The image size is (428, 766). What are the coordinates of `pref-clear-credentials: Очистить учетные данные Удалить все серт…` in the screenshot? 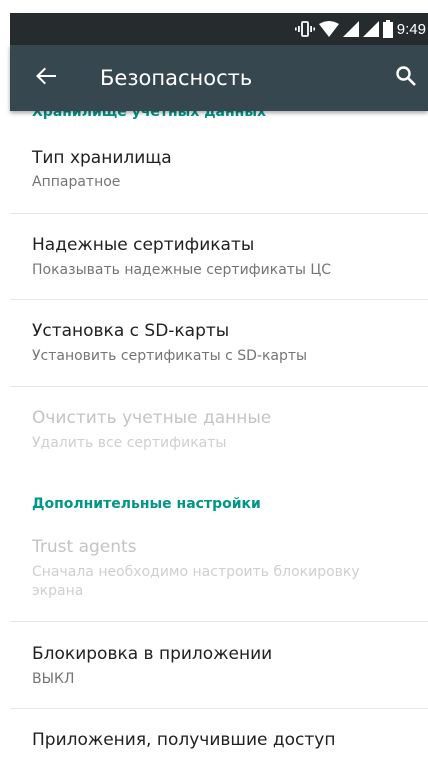 It's located at (219, 433).